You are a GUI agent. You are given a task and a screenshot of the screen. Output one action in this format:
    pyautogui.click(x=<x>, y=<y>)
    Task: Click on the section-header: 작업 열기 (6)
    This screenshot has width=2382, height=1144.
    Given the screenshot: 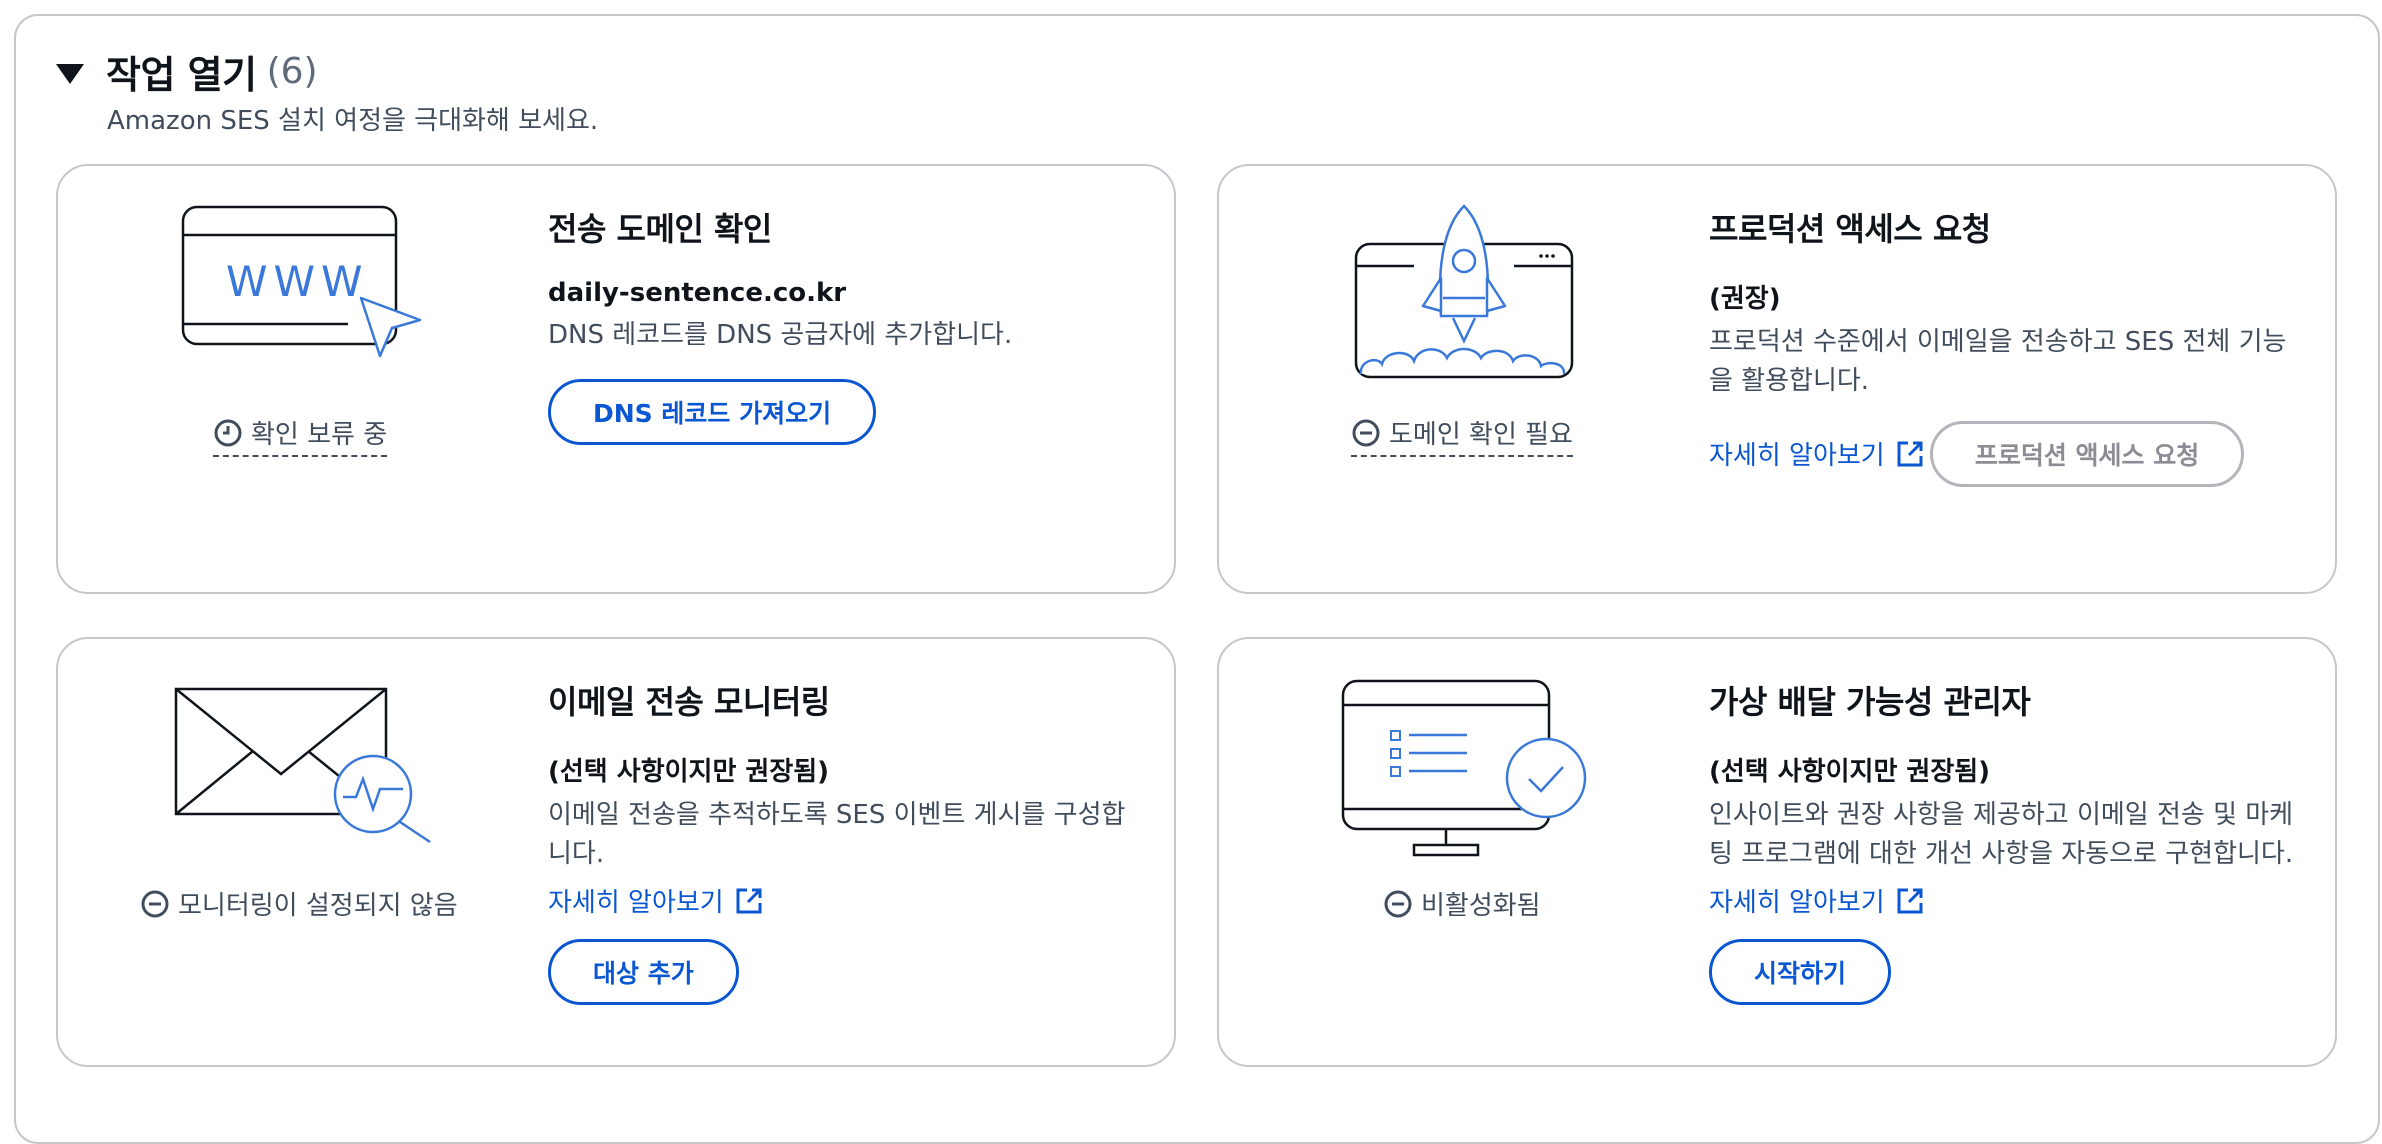 What is the action you would take?
    pyautogui.click(x=187, y=71)
    